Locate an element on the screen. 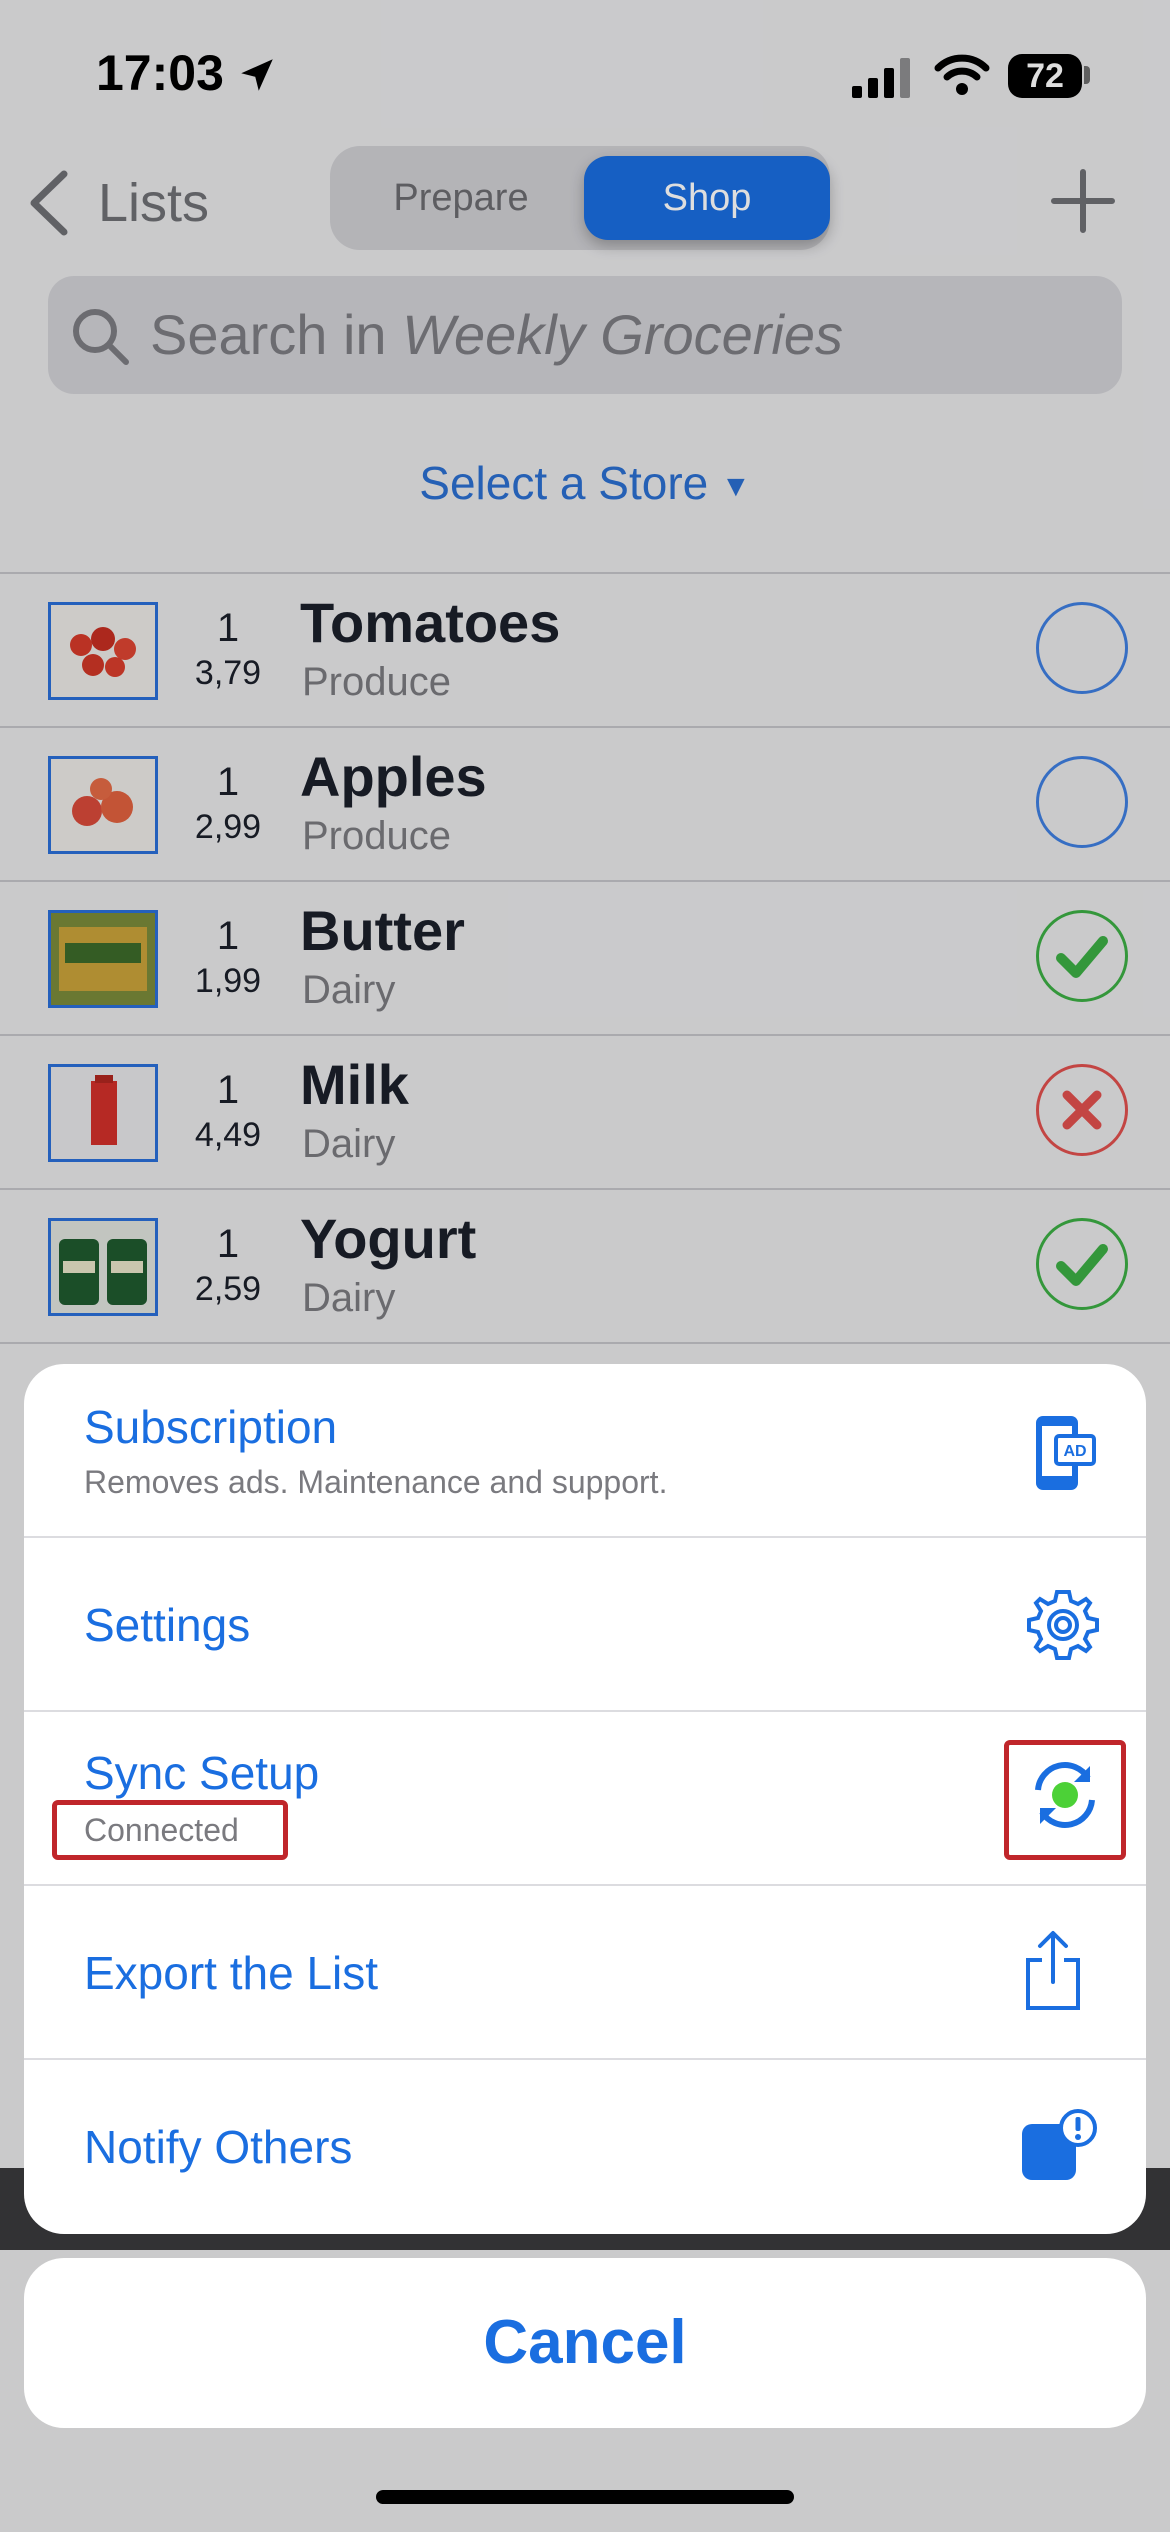  subscription-sublabel: Removes ads. Maintenance and support. is located at coordinates (376, 1482).